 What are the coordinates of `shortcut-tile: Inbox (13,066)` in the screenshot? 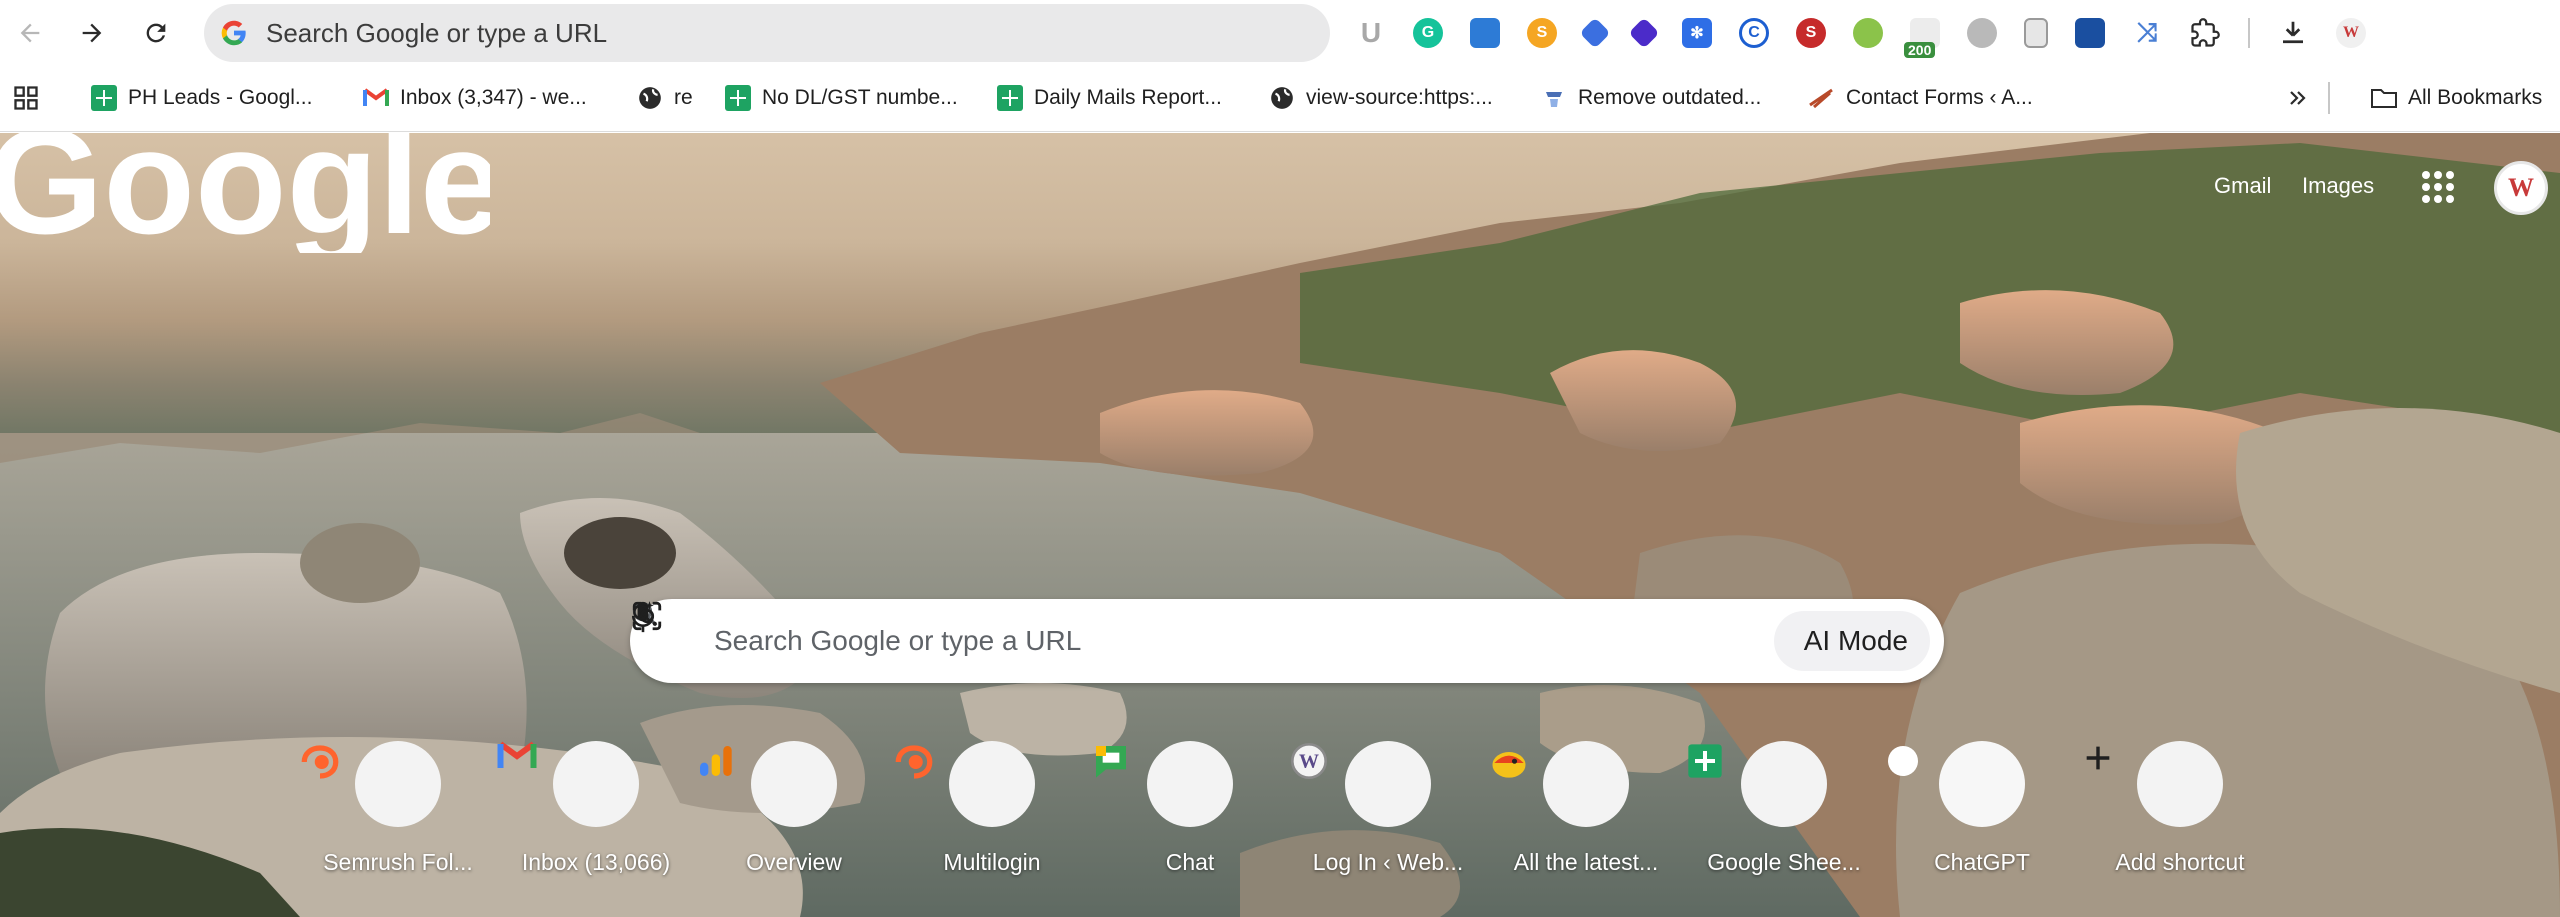 It's located at (596, 808).